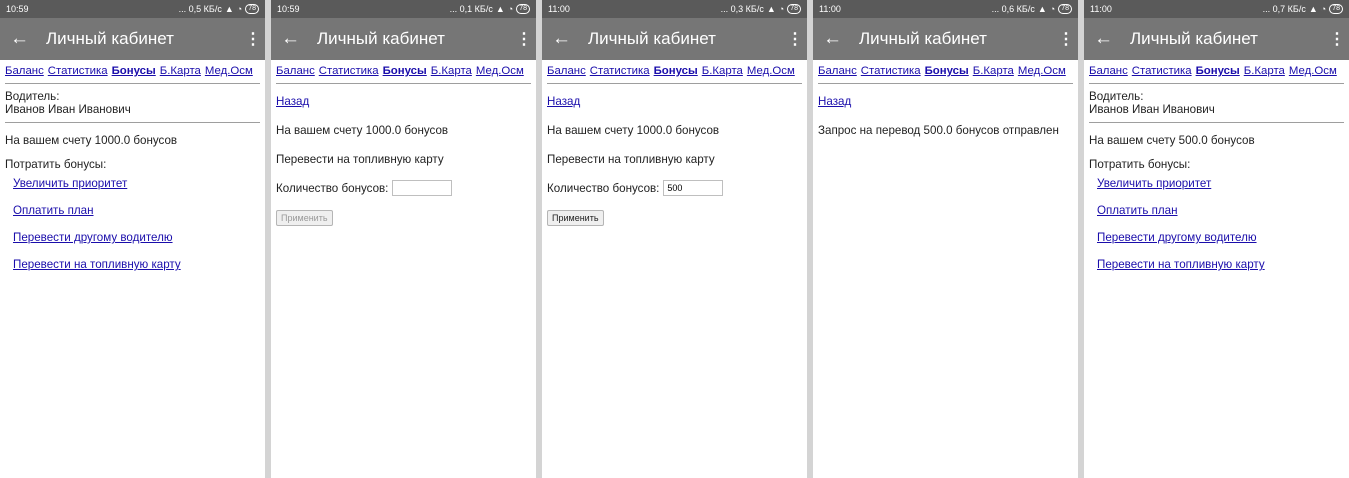  Describe the element at coordinates (1116, 96) in the screenshot. I see `driver-label: Водитель:` at that location.